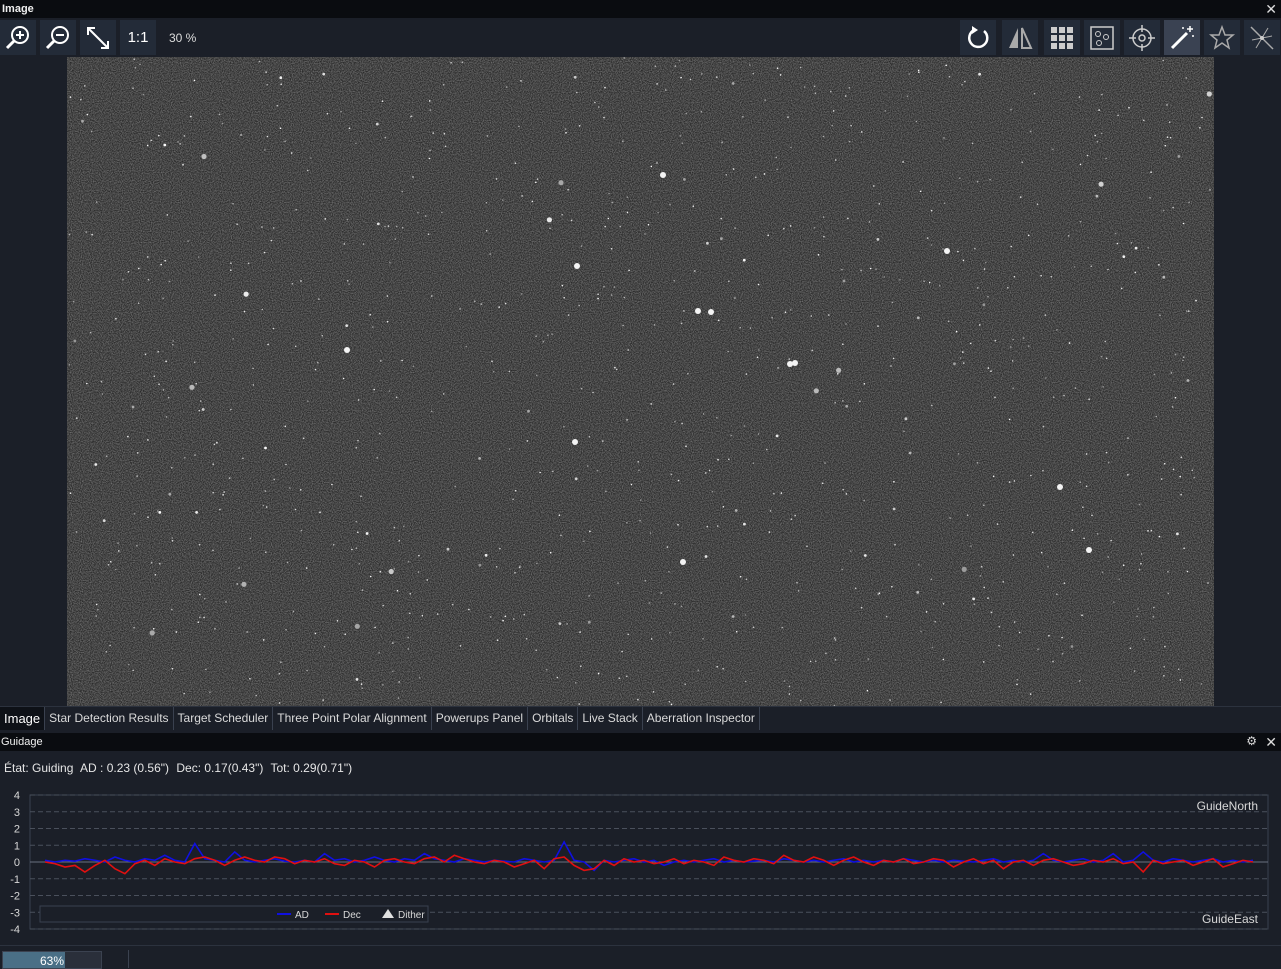  What do you see at coordinates (411, 915) in the screenshot?
I see `legend-label-dither: Dither` at bounding box center [411, 915].